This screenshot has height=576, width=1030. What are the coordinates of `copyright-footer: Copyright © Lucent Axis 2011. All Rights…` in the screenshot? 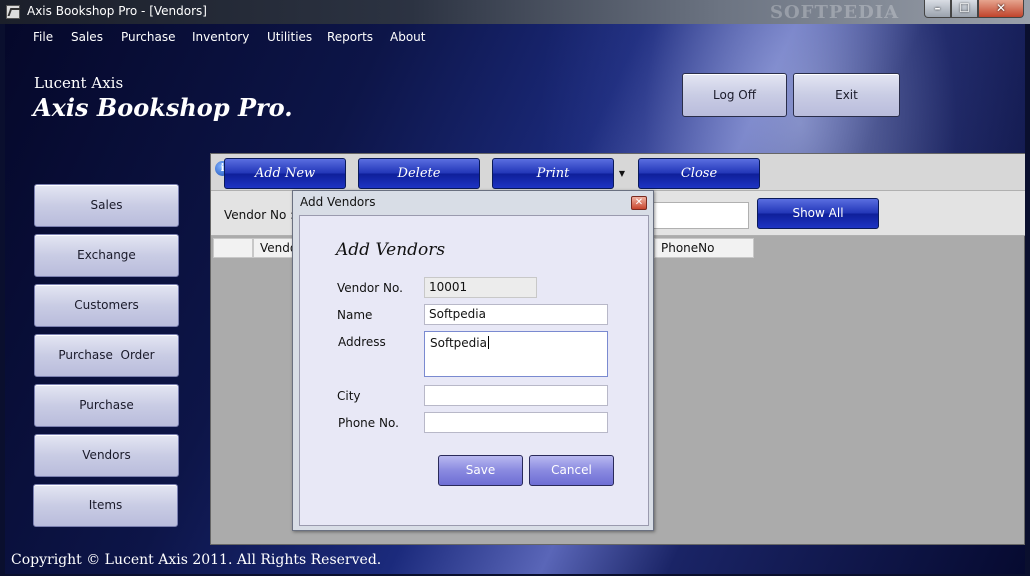 It's located at (196, 560).